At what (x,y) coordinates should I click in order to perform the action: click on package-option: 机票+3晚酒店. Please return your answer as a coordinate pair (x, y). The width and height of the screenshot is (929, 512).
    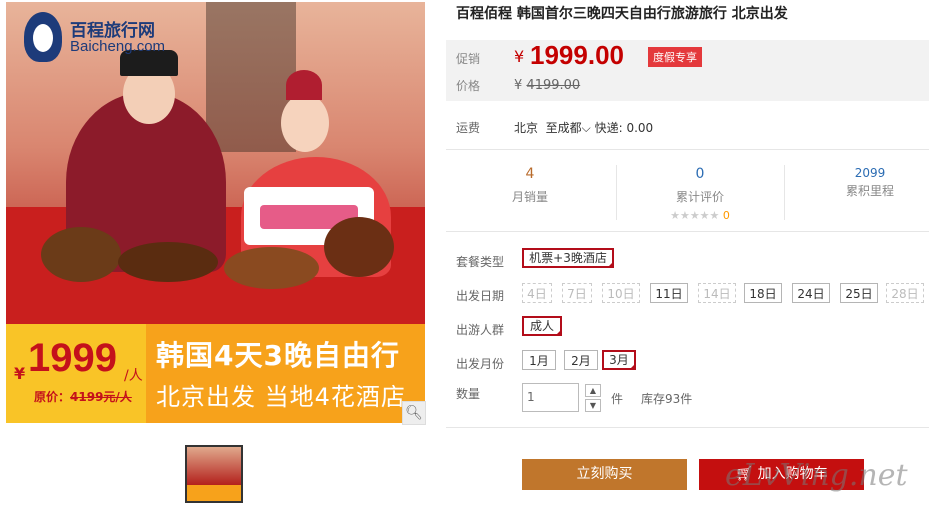
    Looking at the image, I should click on (568, 258).